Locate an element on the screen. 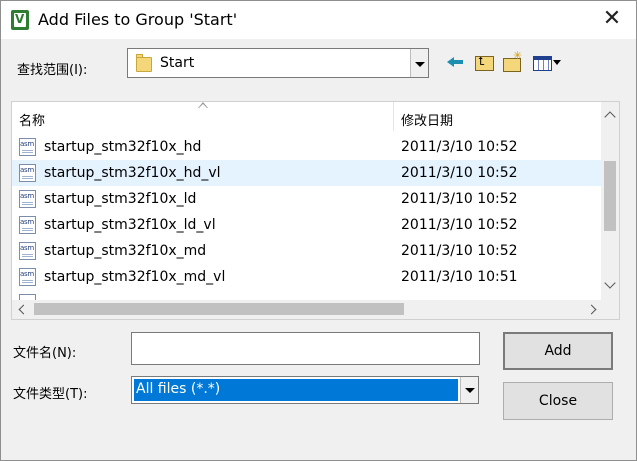  file-row: asm startup_stm32f10x_hd 2011/3/10 10:52 is located at coordinates (307, 147).